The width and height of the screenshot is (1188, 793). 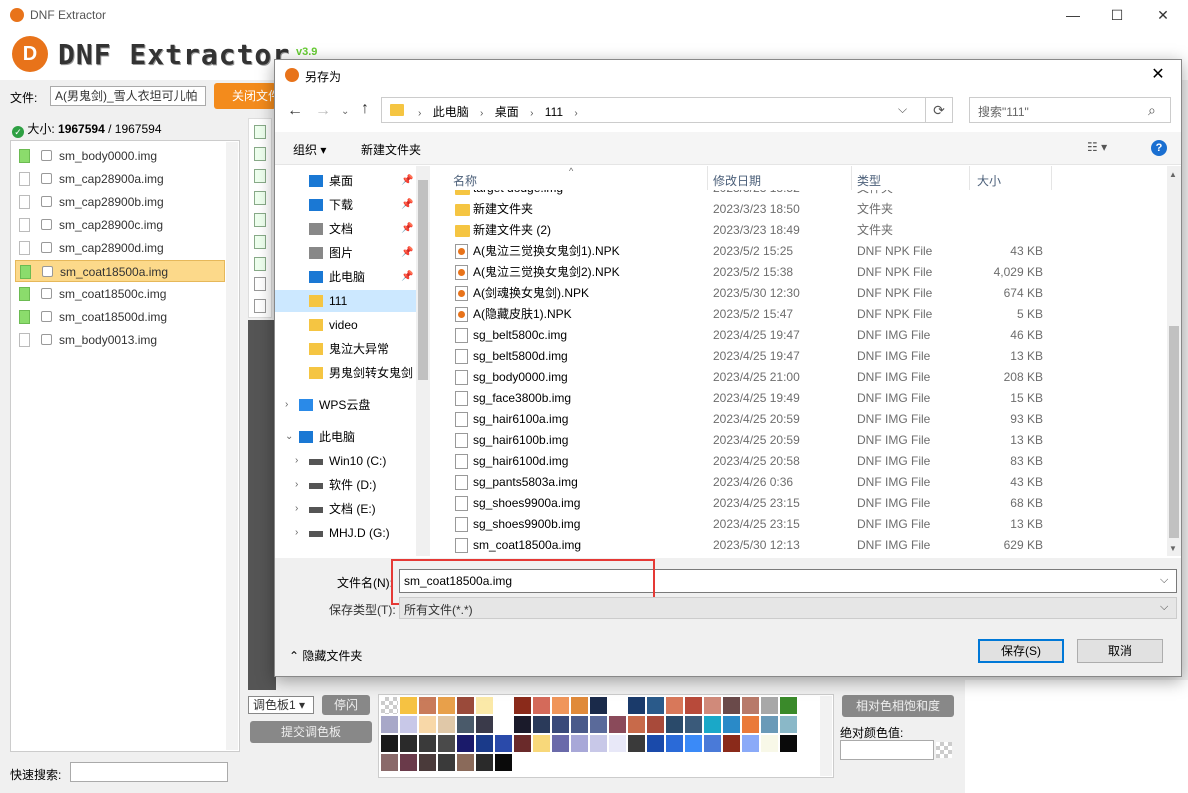 I want to click on close-file-button: 关闭文件, so click(x=245, y=96).